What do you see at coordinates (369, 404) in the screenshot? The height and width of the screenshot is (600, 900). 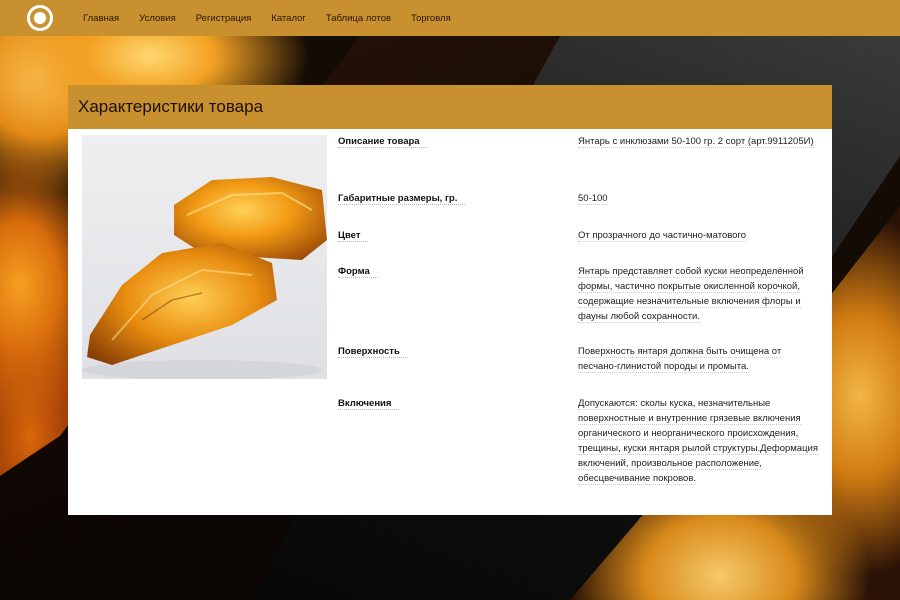 I see `spec-label: Включения` at bounding box center [369, 404].